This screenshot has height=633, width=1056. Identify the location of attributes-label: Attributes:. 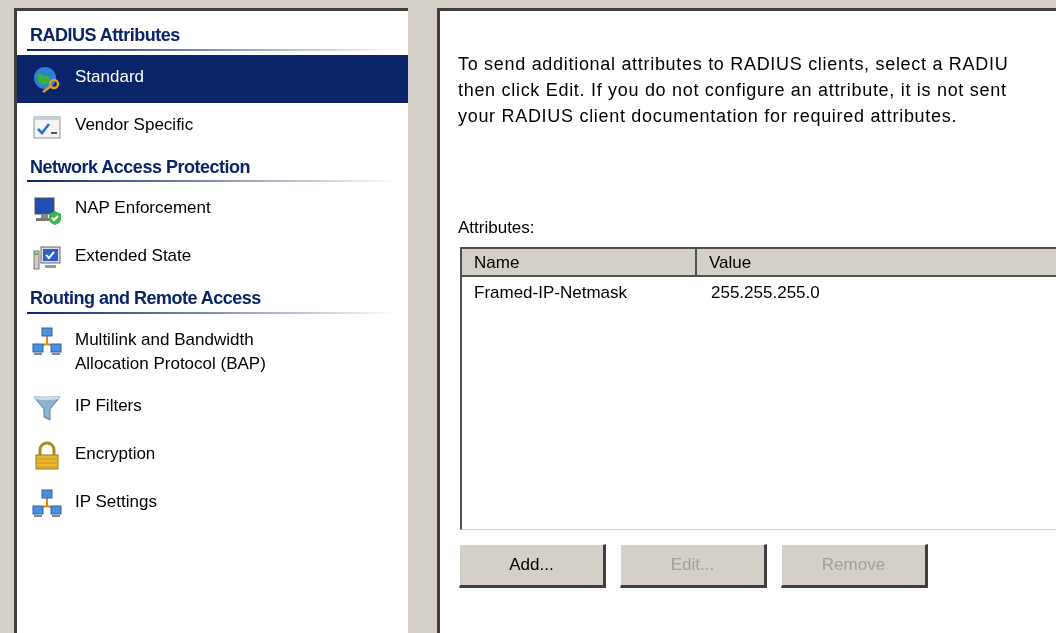
(496, 228).